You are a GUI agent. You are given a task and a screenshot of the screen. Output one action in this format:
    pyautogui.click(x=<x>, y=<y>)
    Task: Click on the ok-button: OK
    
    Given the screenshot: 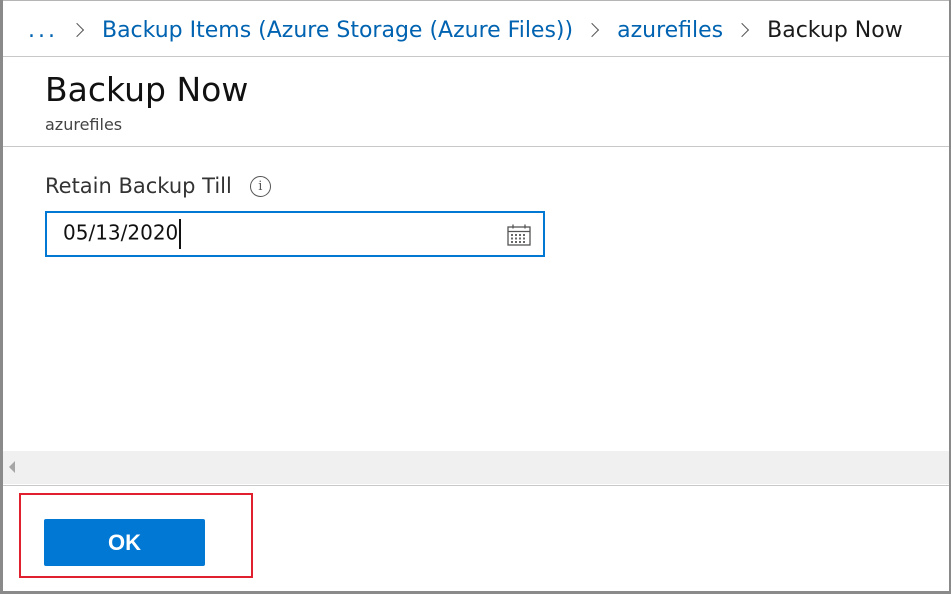 What is the action you would take?
    pyautogui.click(x=124, y=542)
    